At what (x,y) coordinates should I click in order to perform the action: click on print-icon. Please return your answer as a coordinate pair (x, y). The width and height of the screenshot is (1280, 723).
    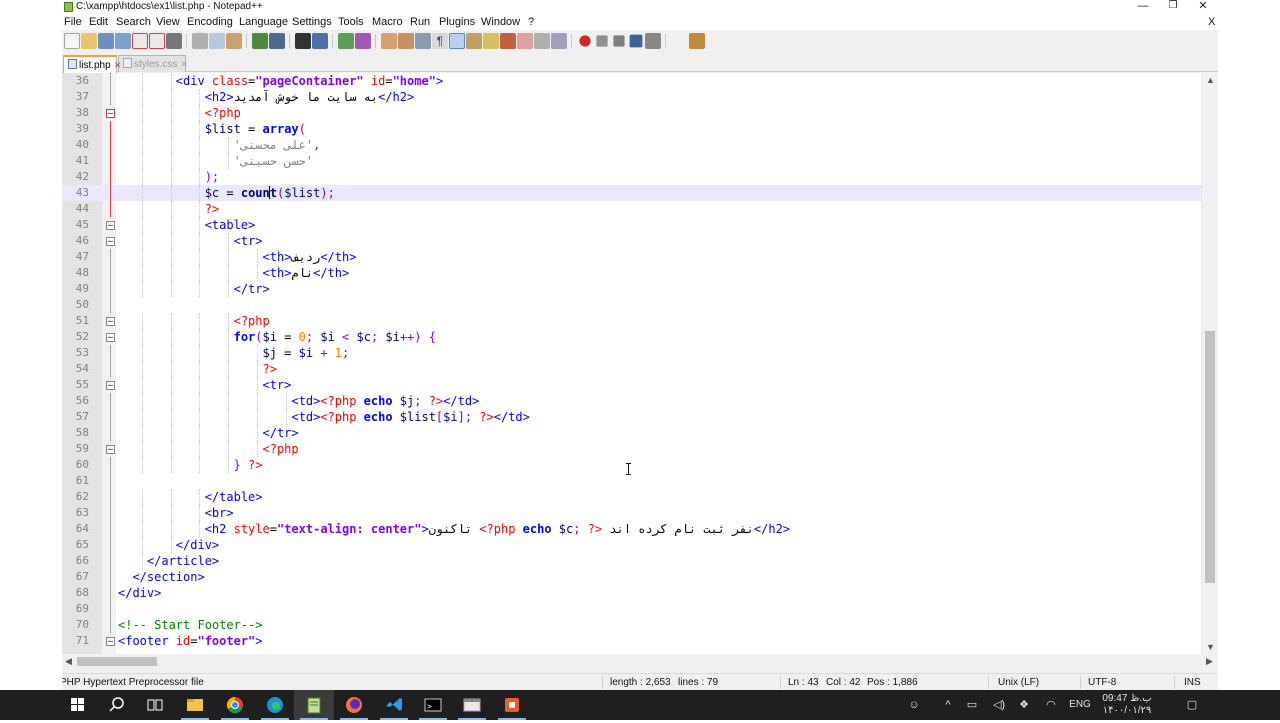
    Looking at the image, I should click on (174, 41).